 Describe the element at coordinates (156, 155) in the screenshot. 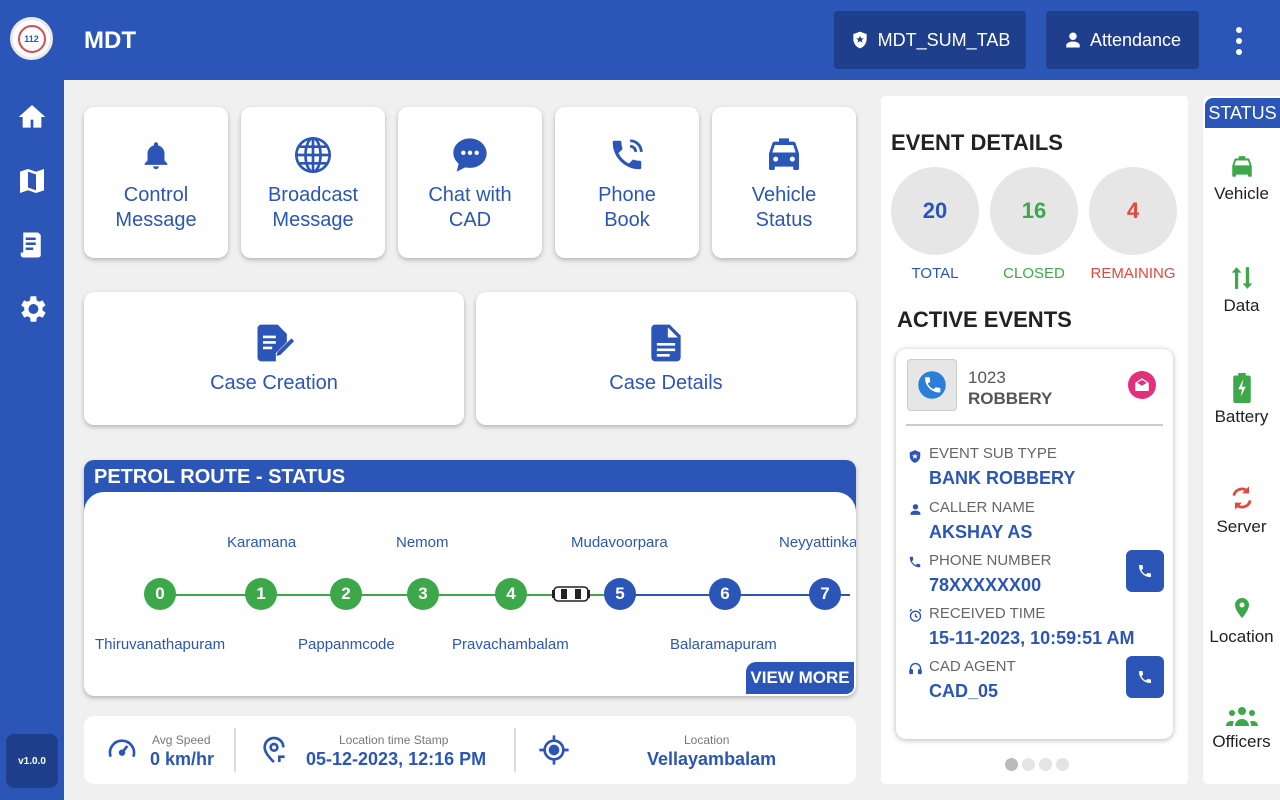

I see `bell-icon` at that location.